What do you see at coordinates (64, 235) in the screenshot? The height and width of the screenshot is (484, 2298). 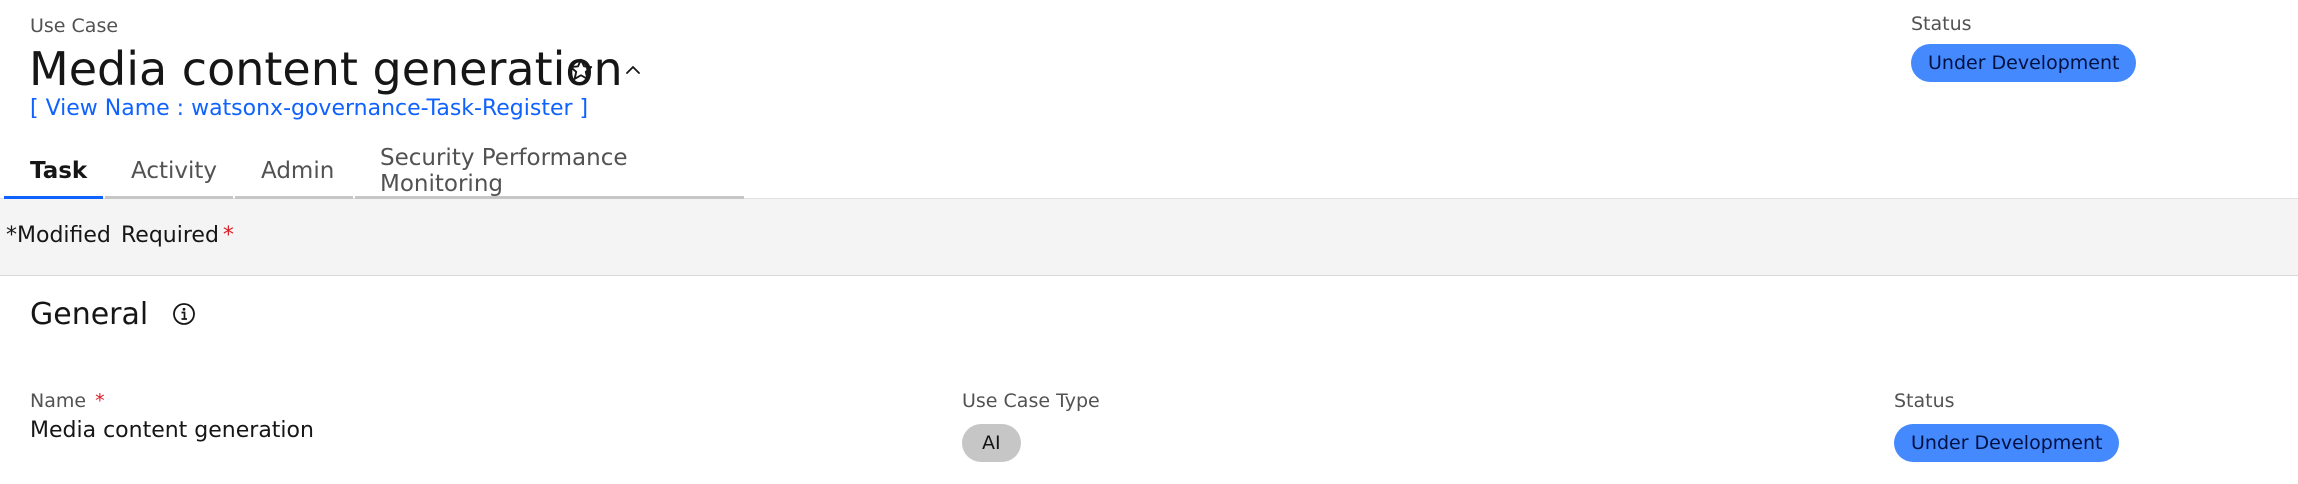 I see `modified-label: Modified` at bounding box center [64, 235].